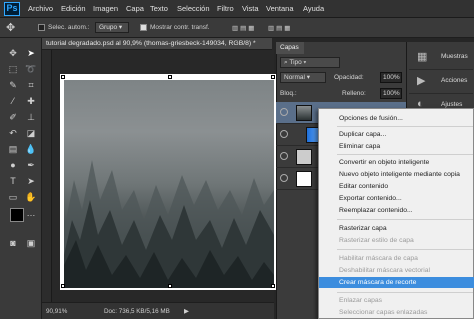 The image size is (474, 319). Describe the element at coordinates (73, 8) in the screenshot. I see `menu-edicion: Edición` at that location.